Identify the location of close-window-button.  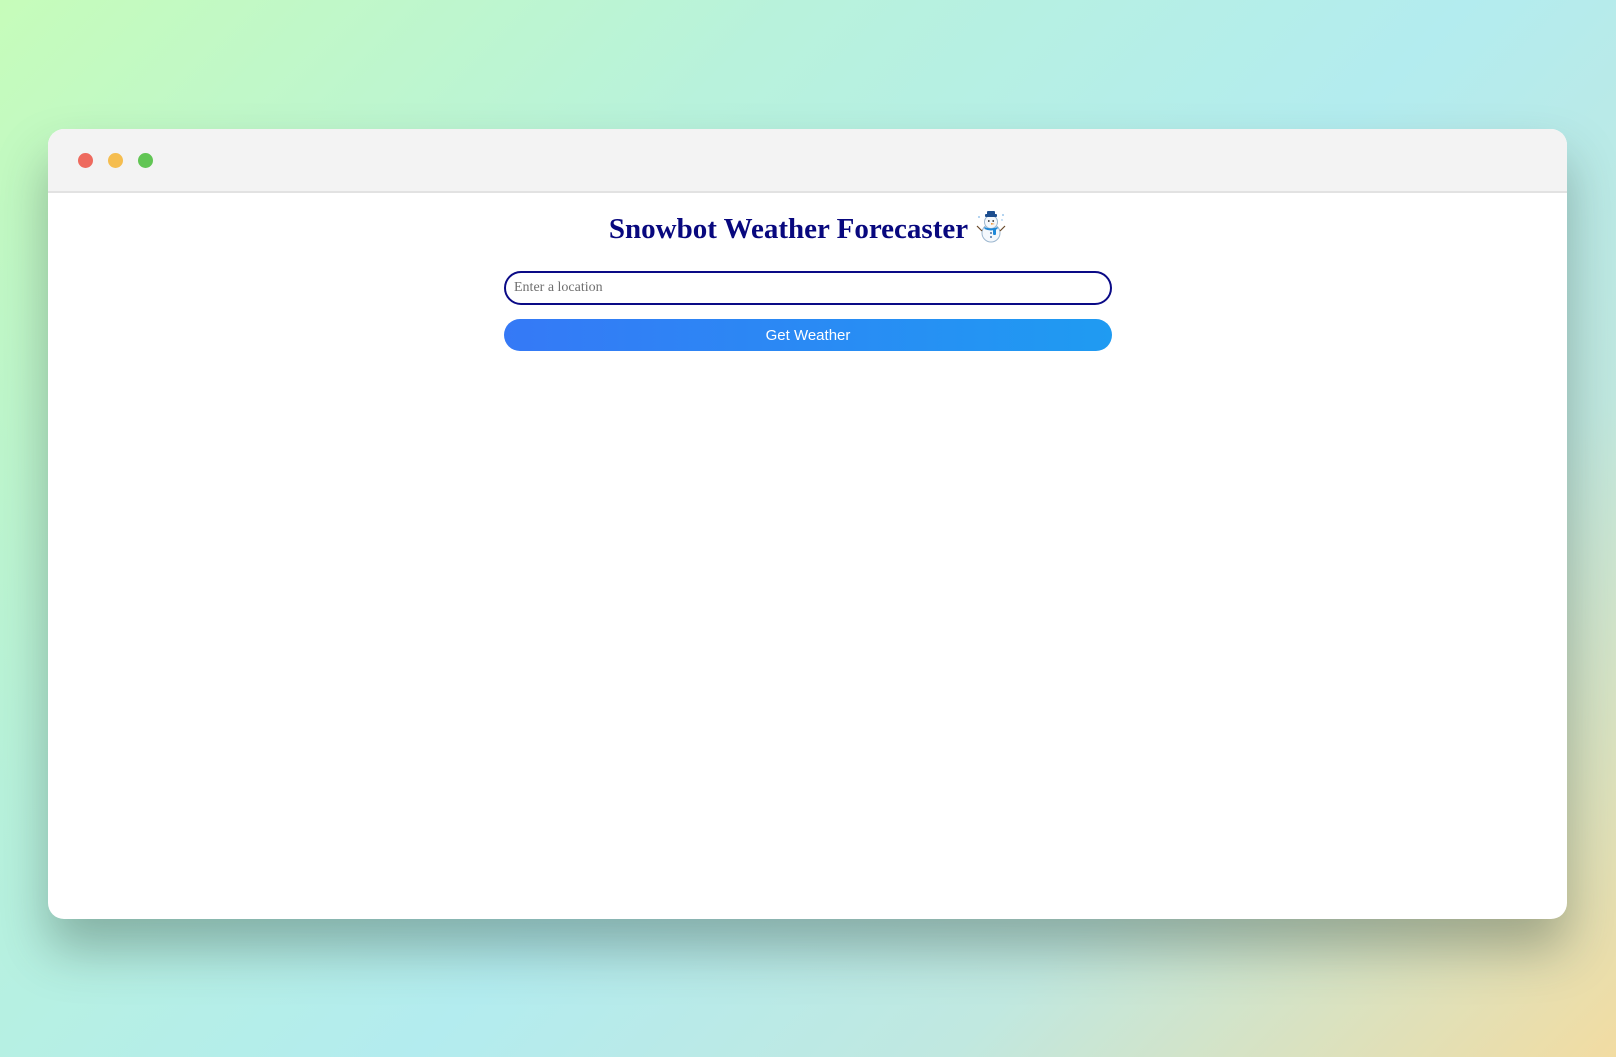
(85, 160).